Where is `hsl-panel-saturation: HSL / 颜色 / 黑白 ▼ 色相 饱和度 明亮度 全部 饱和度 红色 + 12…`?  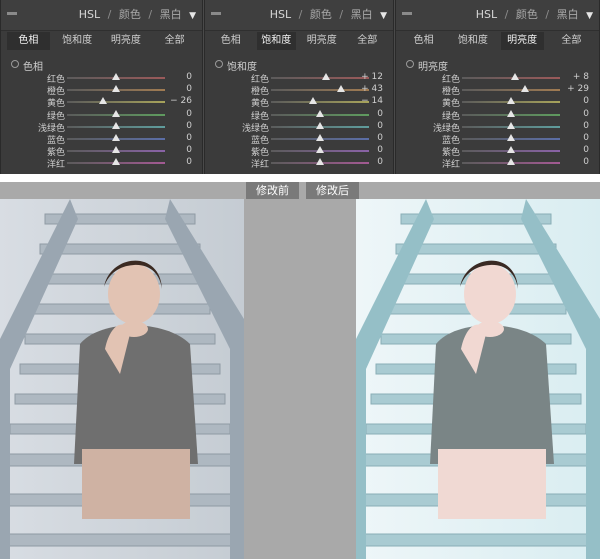
hsl-panel-saturation: HSL / 颜色 / 黑白 ▼ 色相 饱和度 明亮度 全部 饱和度 红色 + 12… is located at coordinates (299, 87).